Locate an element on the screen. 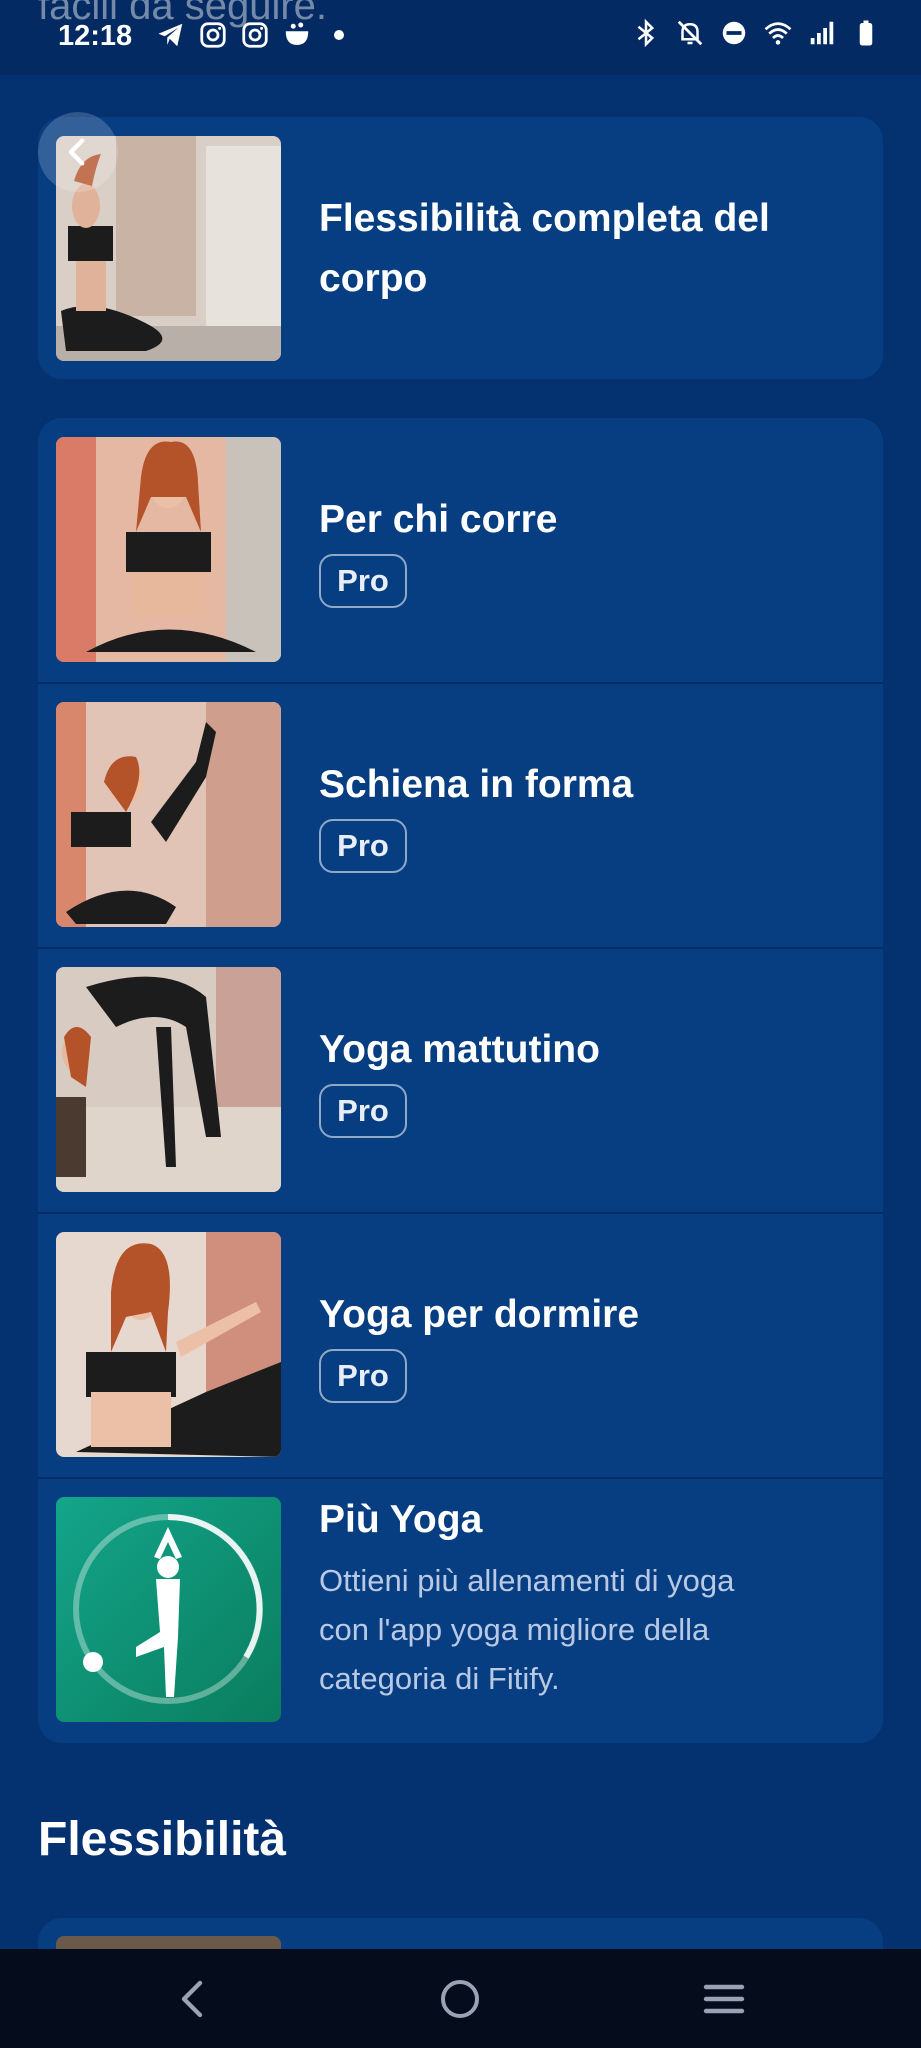 The height and width of the screenshot is (2048, 921). chevron-left-icon is located at coordinates (76, 152).